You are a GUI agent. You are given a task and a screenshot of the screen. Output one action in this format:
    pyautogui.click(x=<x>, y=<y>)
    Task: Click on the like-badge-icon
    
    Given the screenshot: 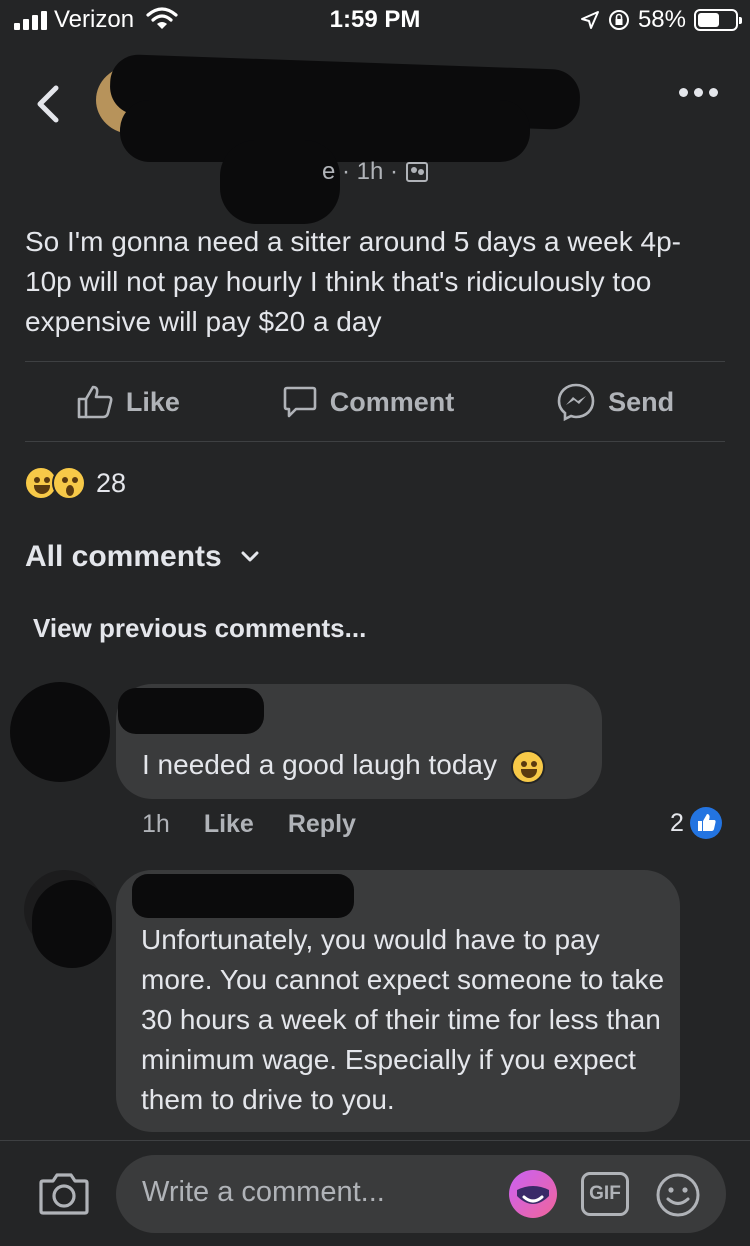 What is the action you would take?
    pyautogui.click(x=705, y=823)
    